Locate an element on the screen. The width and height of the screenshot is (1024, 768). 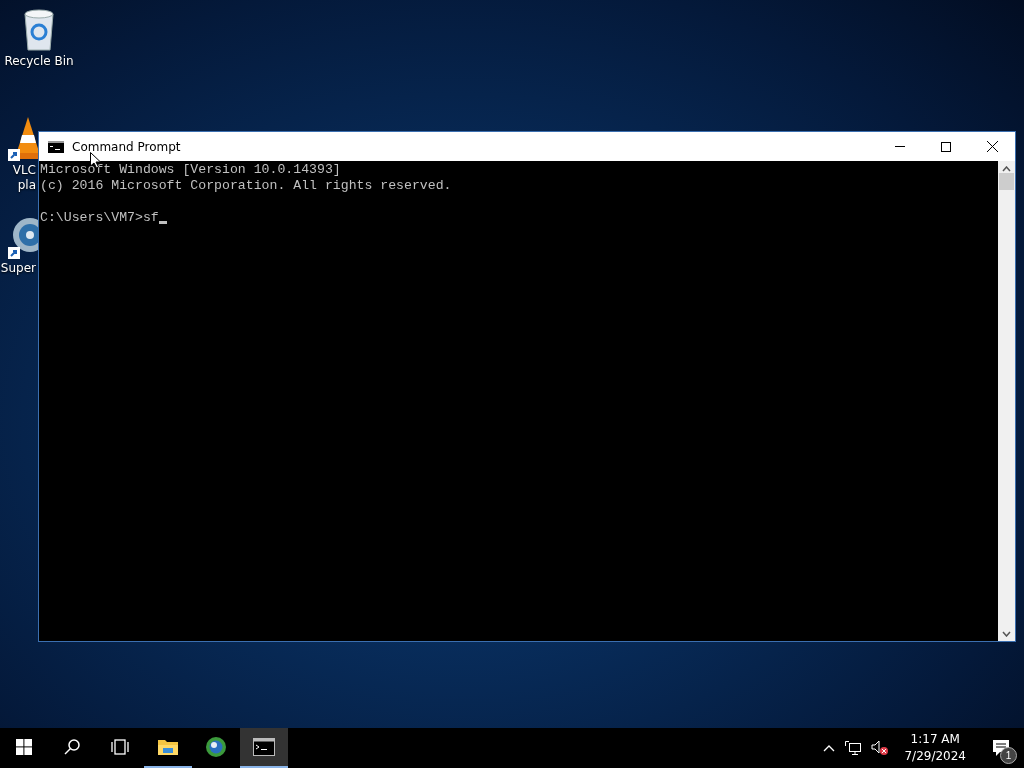
scrollbar is located at coordinates (1006, 401).